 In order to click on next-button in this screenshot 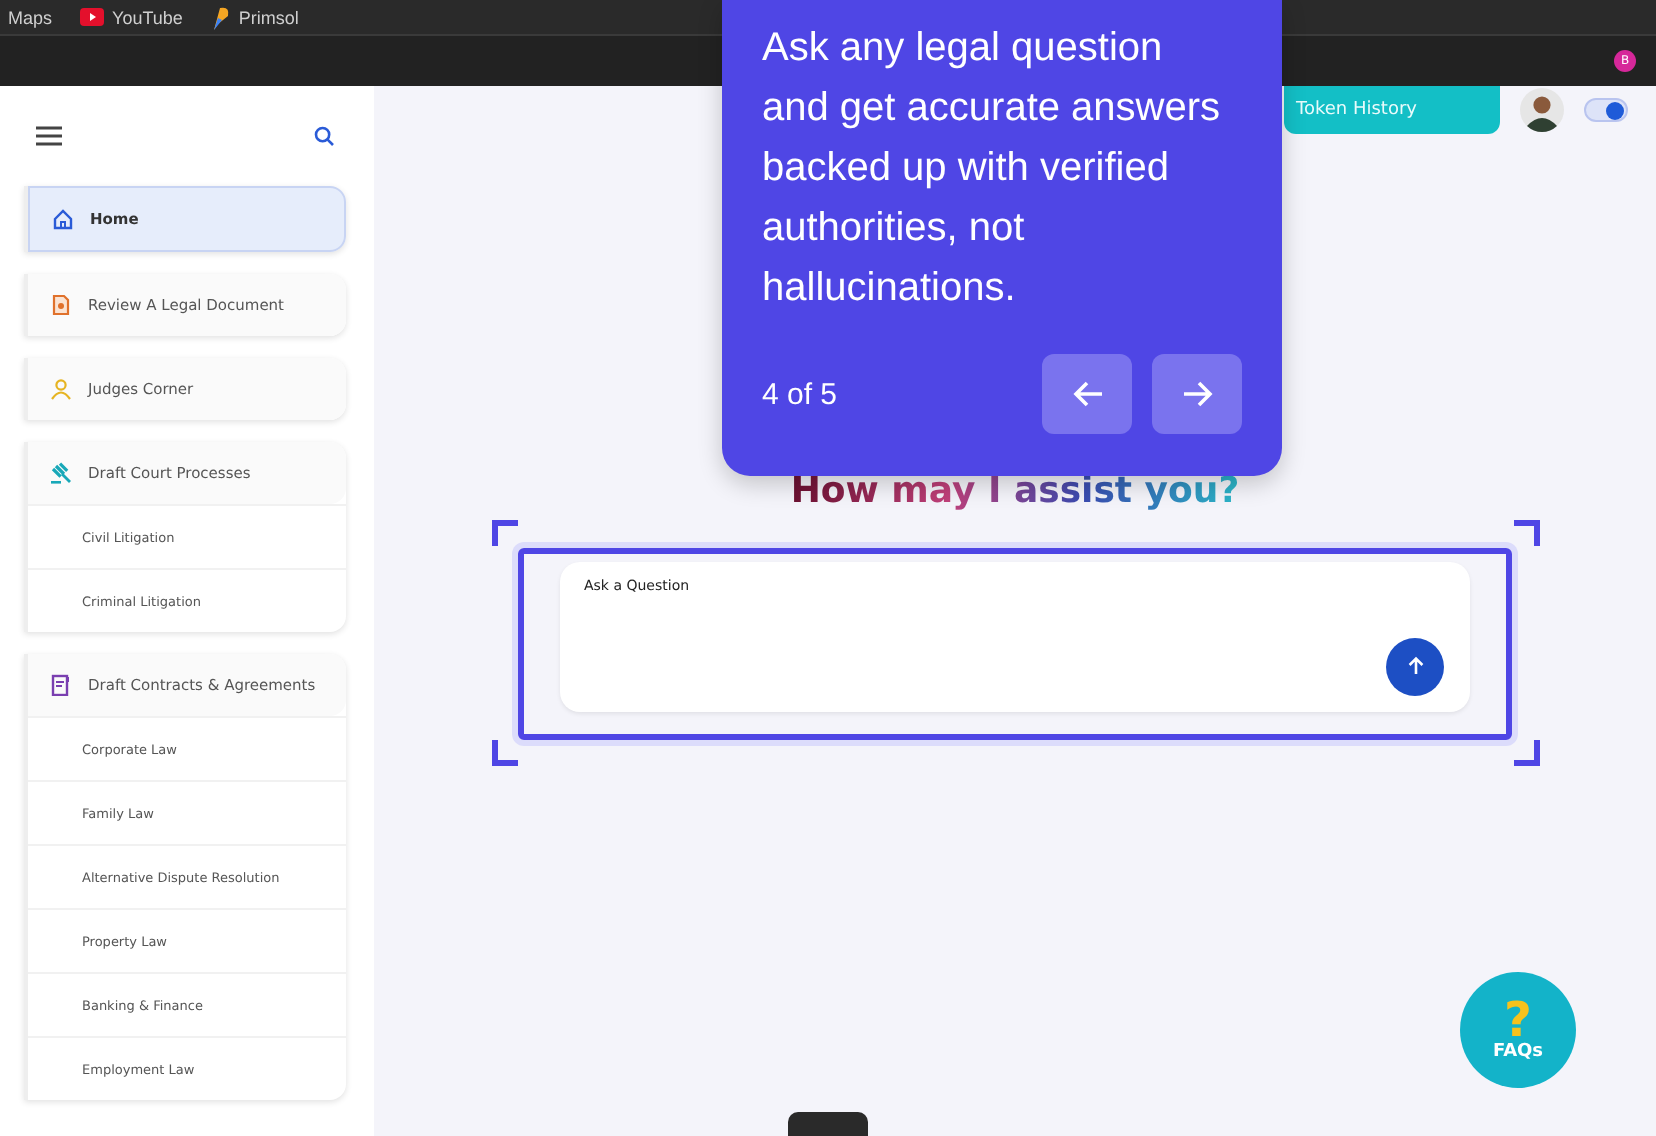, I will do `click(1197, 394)`.